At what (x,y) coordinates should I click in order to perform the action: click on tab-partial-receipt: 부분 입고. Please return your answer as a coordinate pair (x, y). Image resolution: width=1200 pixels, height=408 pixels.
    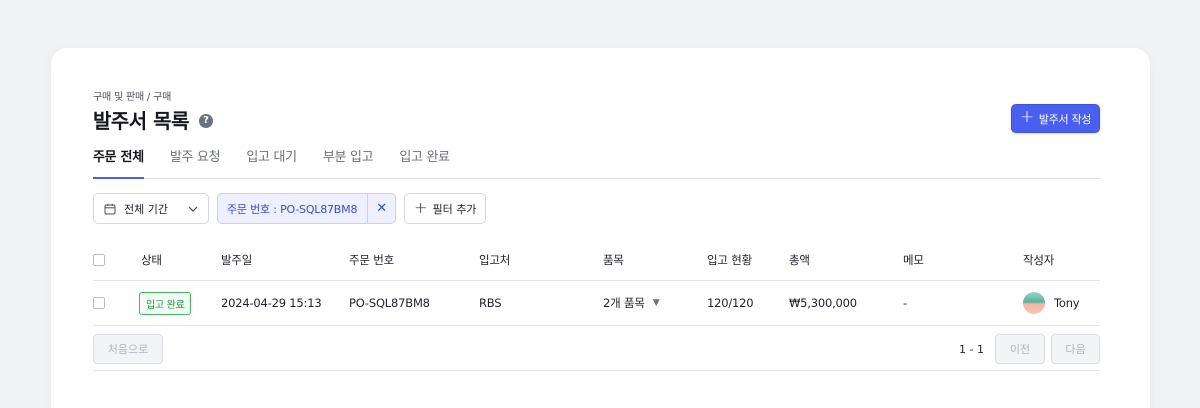
    Looking at the image, I should click on (361, 162).